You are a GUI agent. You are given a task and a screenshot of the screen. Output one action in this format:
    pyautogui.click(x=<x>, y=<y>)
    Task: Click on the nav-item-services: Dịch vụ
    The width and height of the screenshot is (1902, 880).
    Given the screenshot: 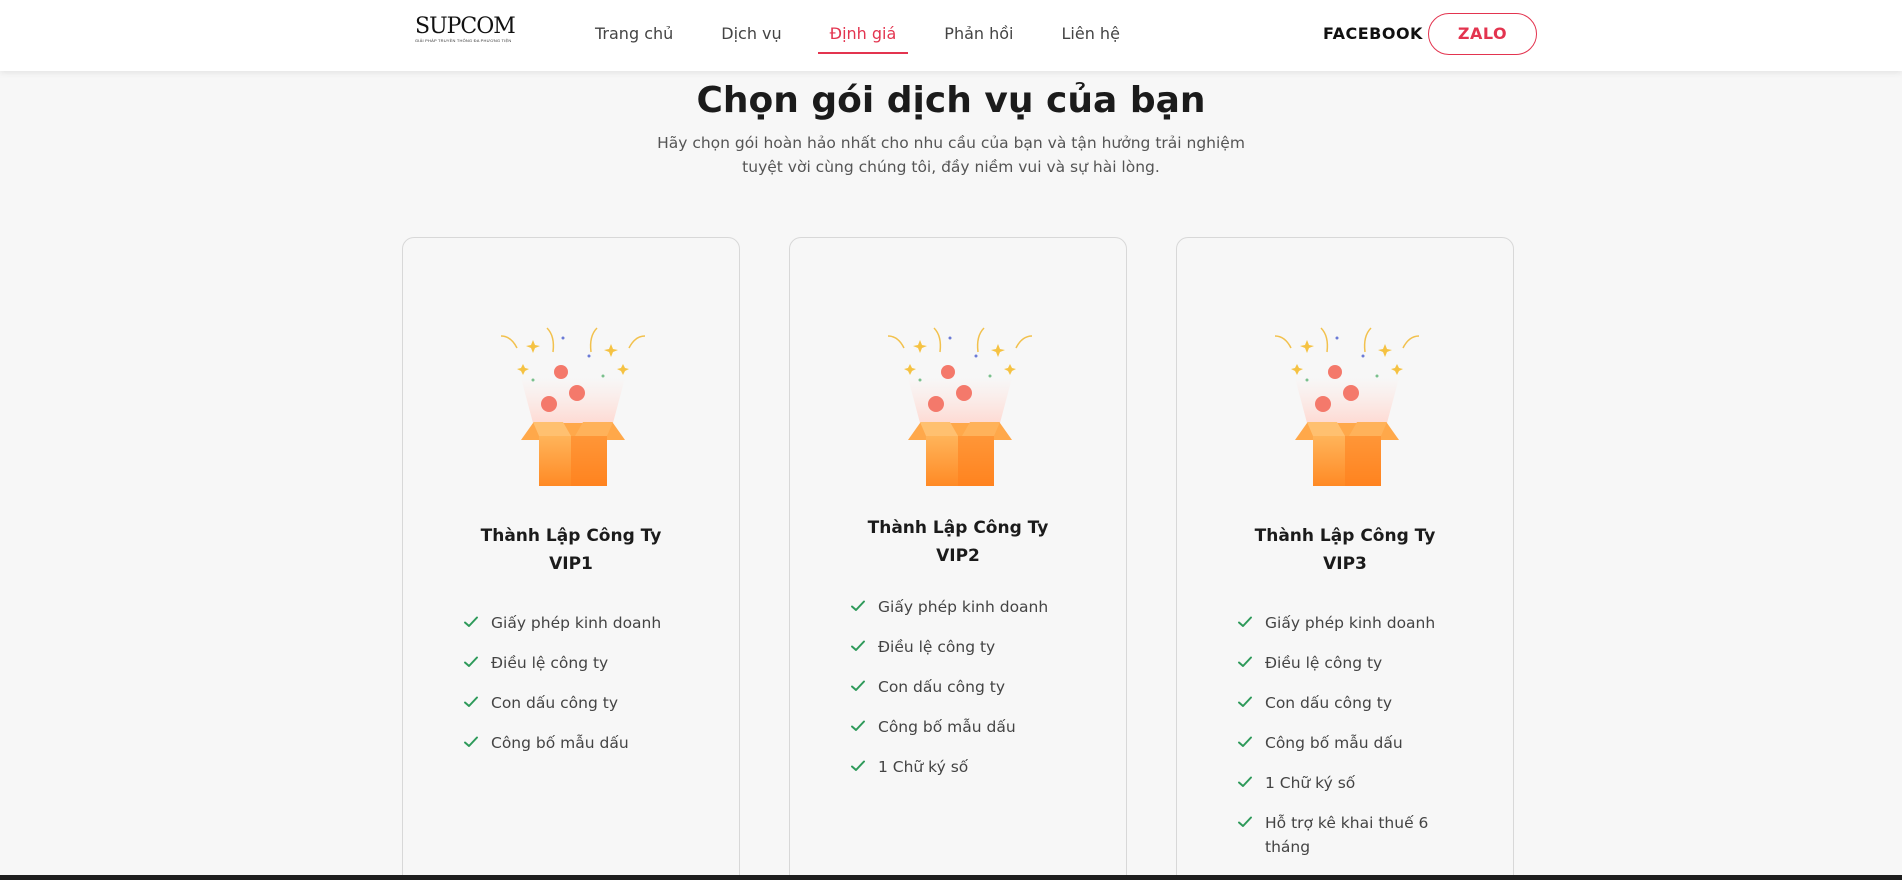 What is the action you would take?
    pyautogui.click(x=751, y=35)
    